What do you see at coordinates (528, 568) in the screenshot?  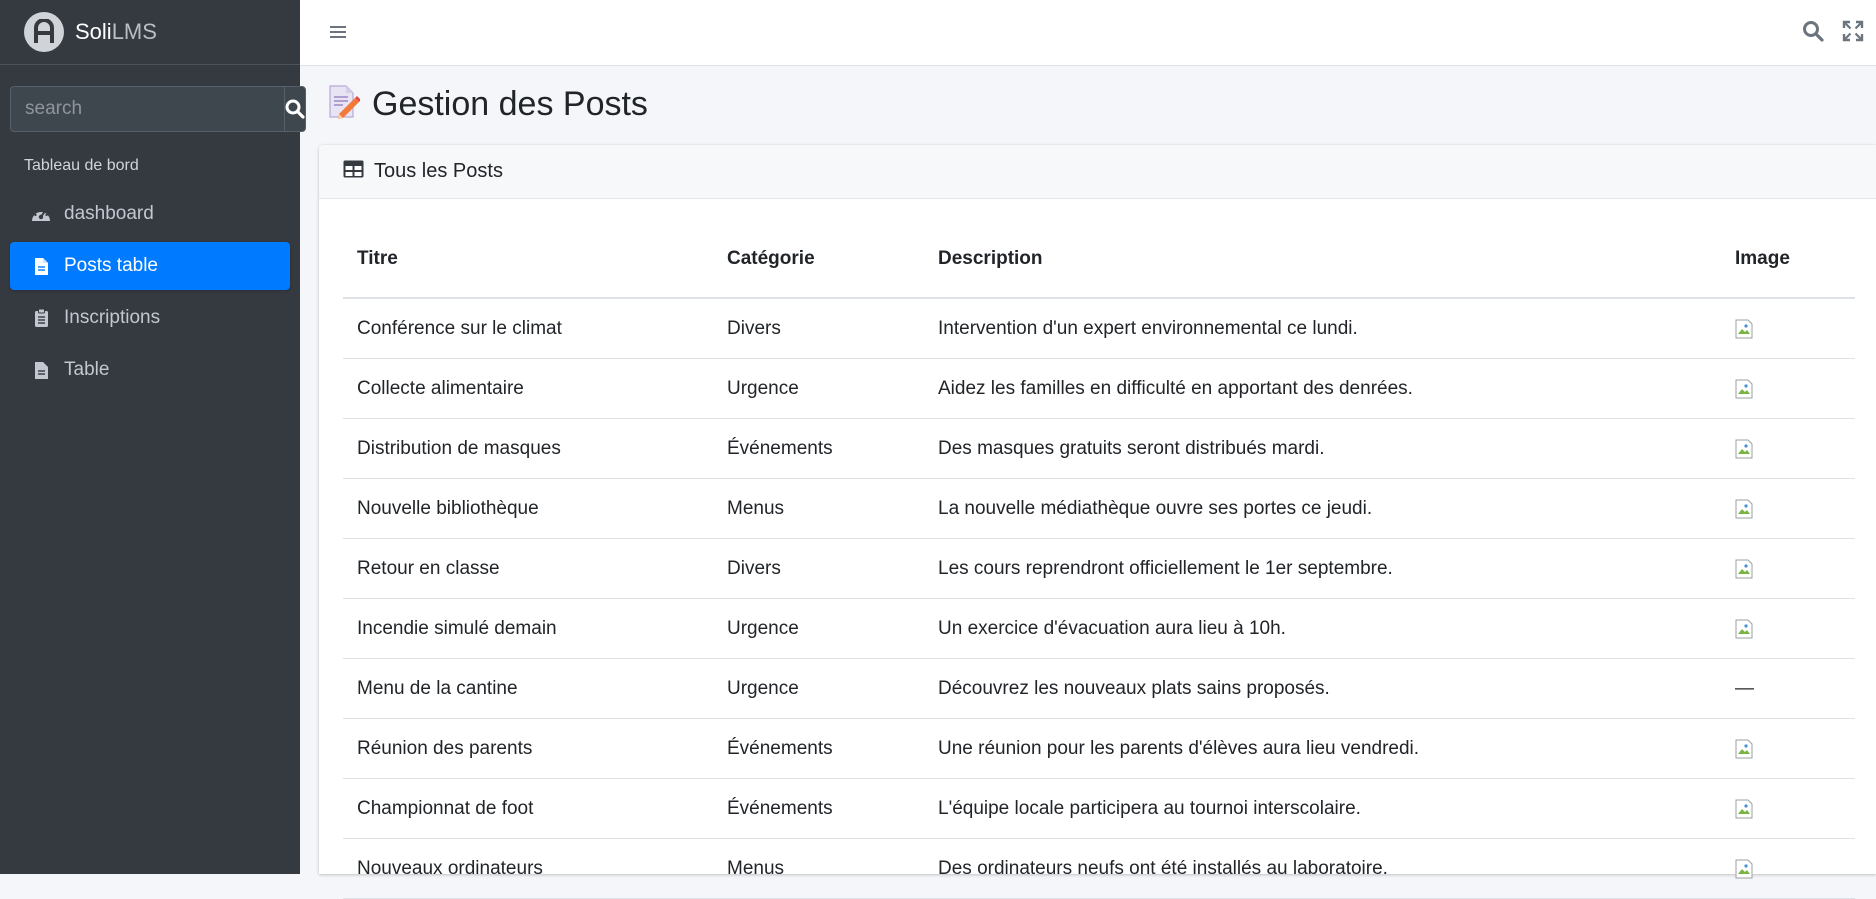 I see `cell-titre: Retour en classe` at bounding box center [528, 568].